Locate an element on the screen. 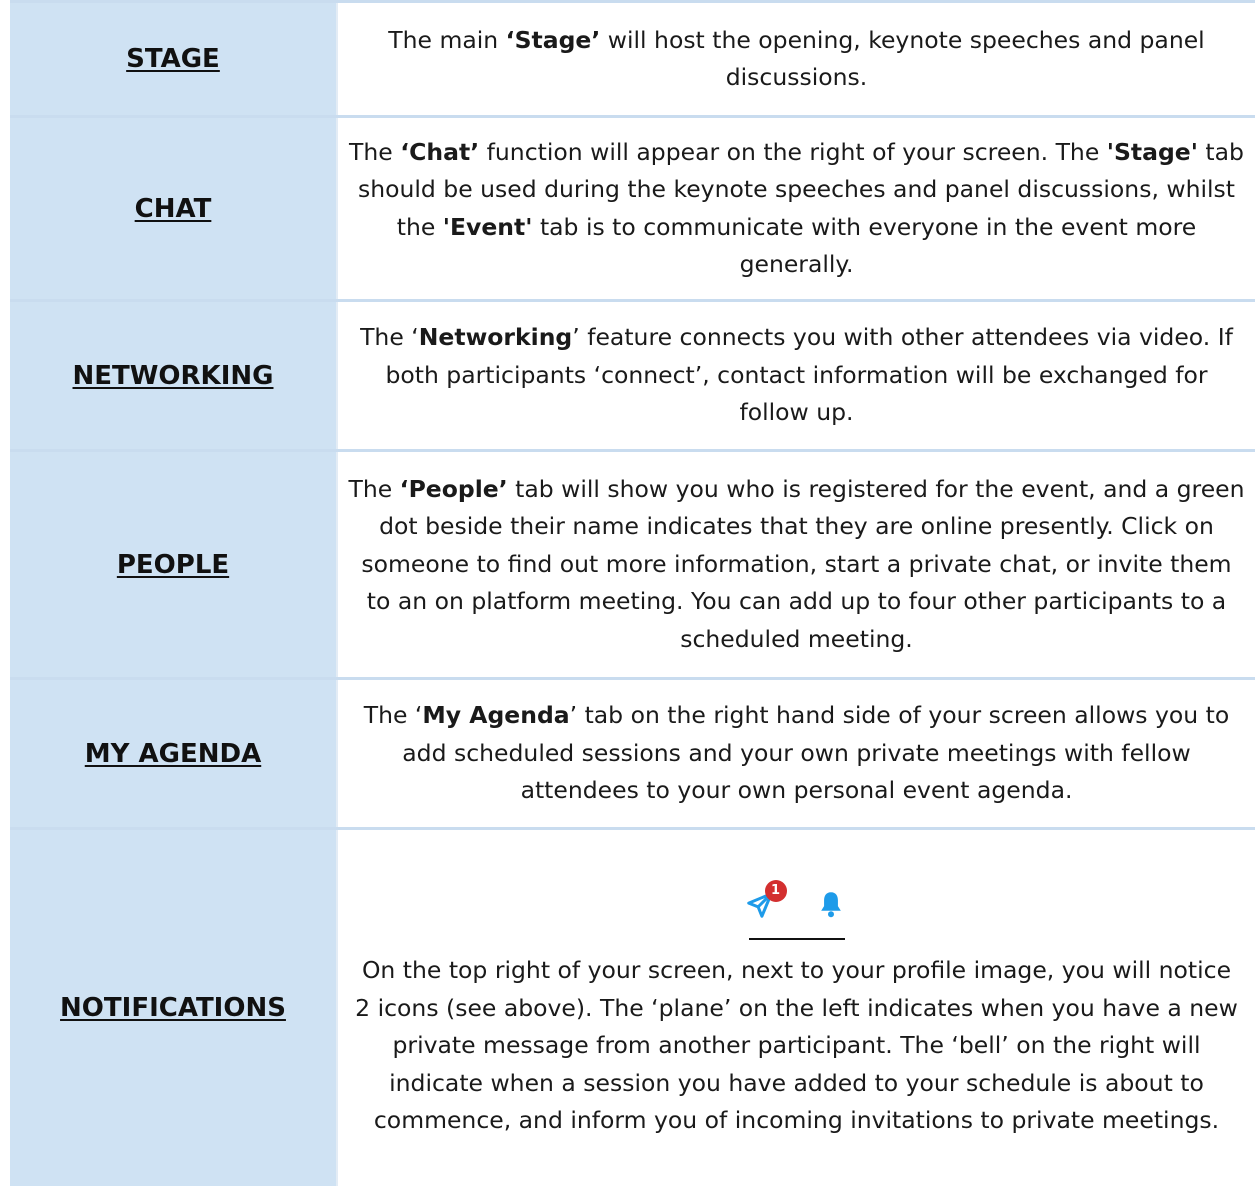  row-label: CHAT is located at coordinates (173, 208).